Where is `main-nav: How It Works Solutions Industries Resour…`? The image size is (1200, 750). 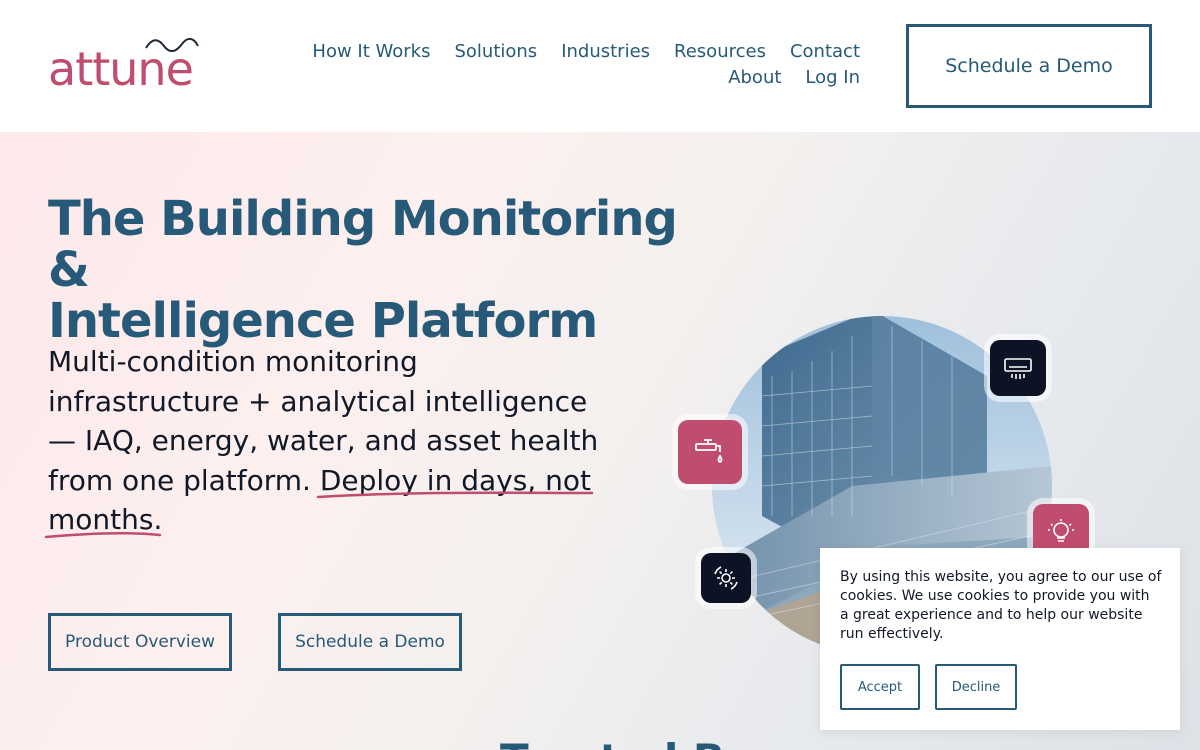
main-nav: How It Works Solutions Industries Resour… is located at coordinates (560, 65).